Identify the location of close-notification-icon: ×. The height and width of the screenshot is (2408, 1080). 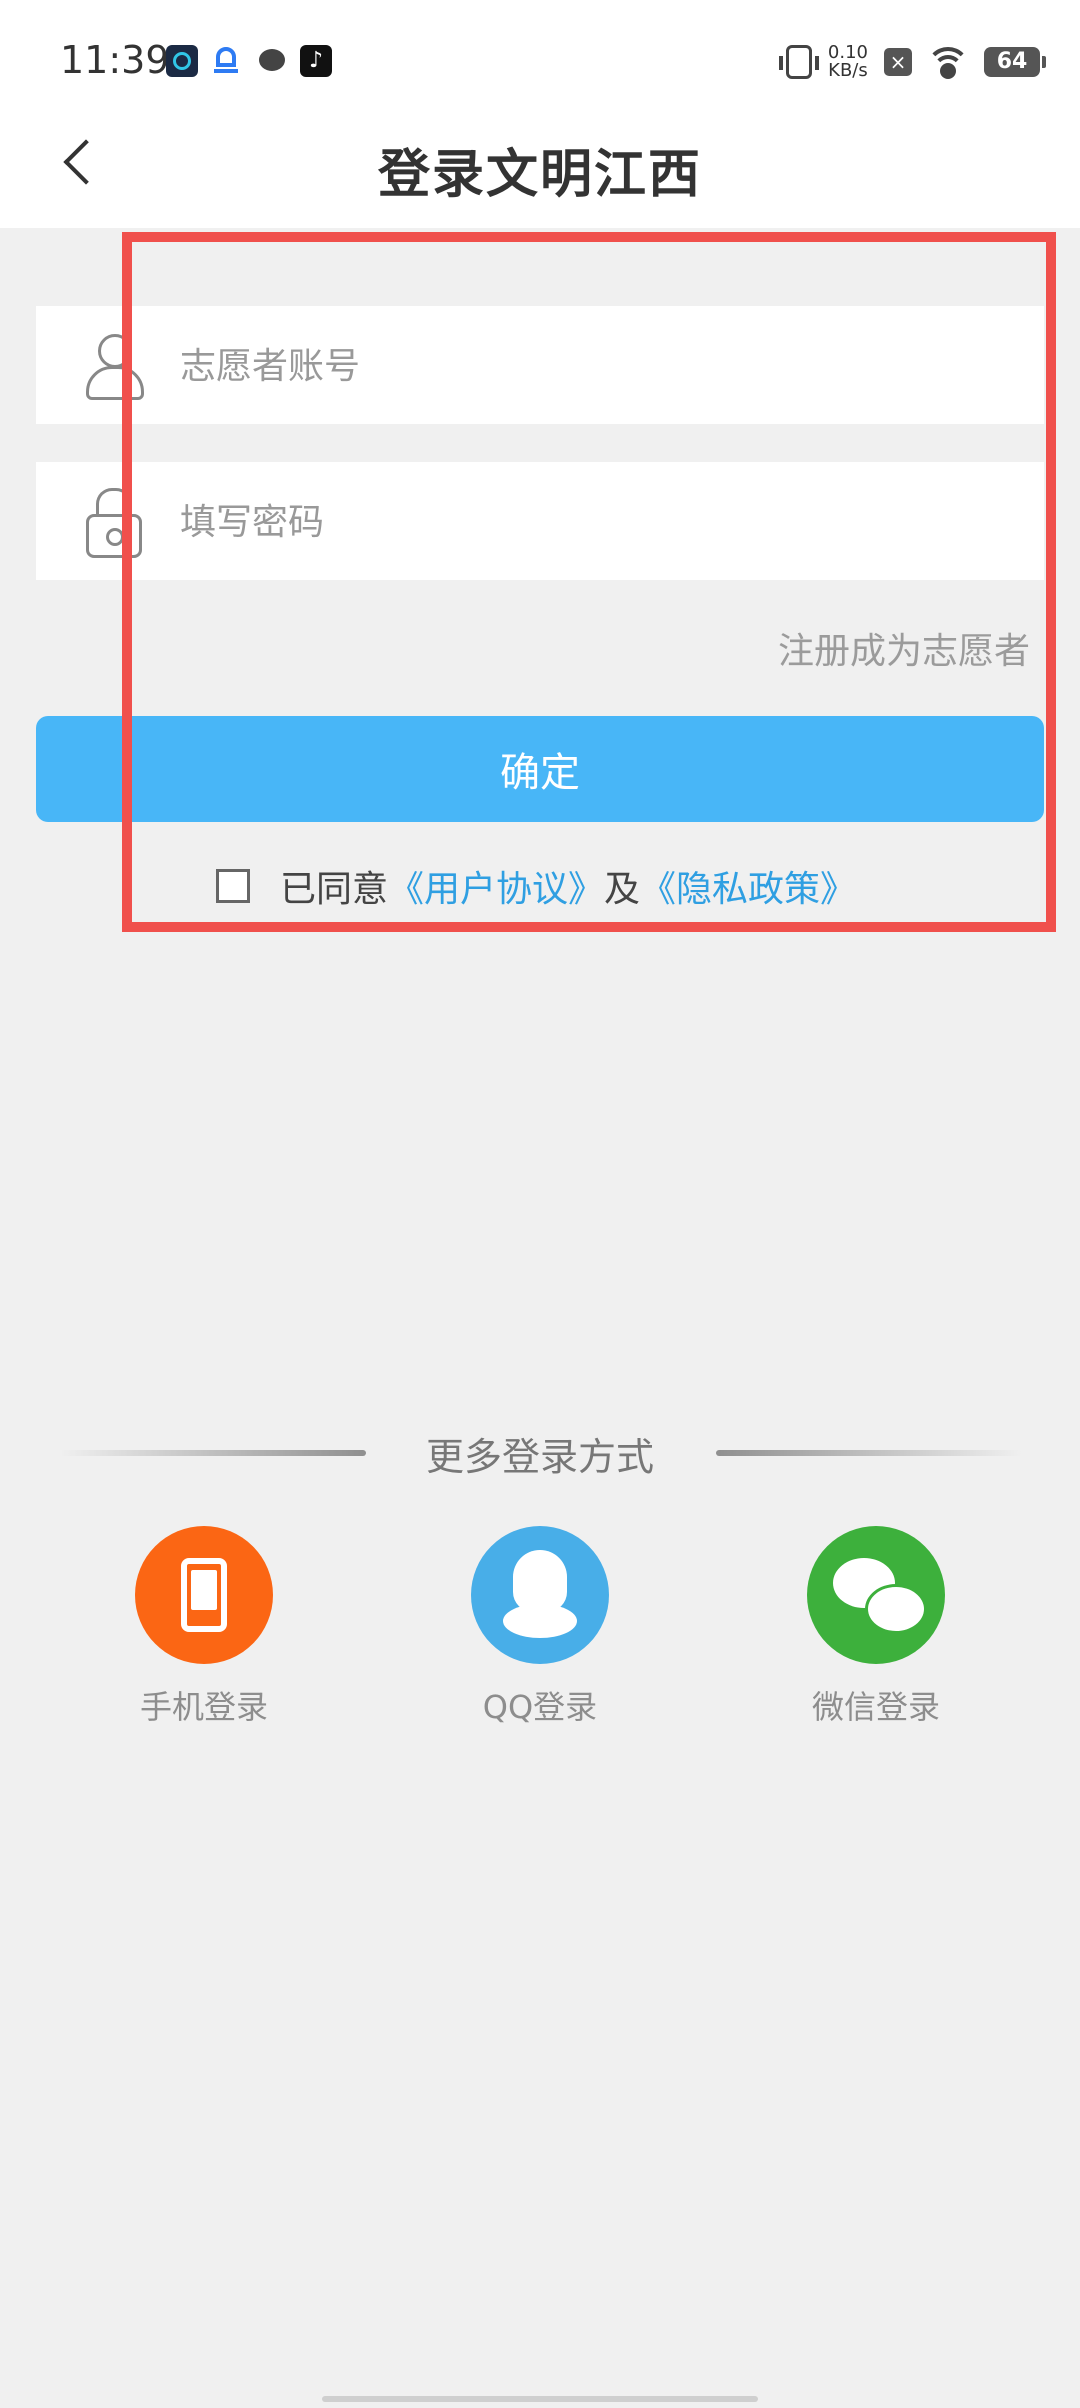
(898, 62).